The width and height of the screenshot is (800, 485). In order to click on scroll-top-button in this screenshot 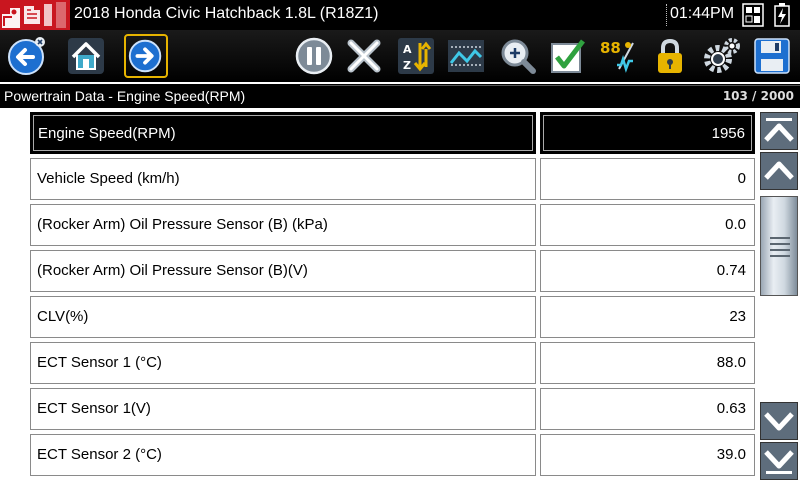, I will do `click(779, 131)`.